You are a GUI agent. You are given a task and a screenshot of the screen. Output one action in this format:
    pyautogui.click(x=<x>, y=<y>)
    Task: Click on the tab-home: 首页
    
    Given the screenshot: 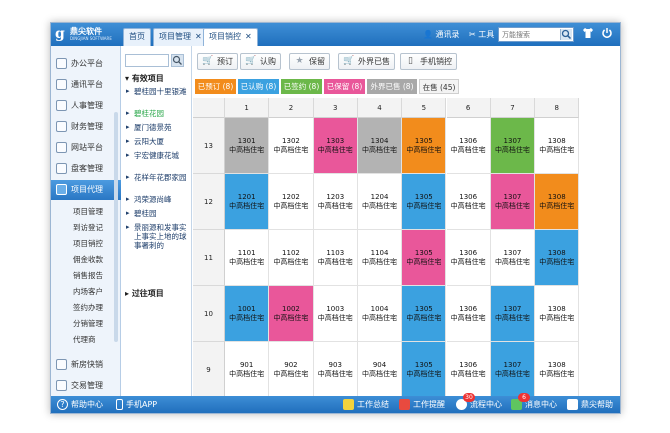 What is the action you would take?
    pyautogui.click(x=137, y=37)
    